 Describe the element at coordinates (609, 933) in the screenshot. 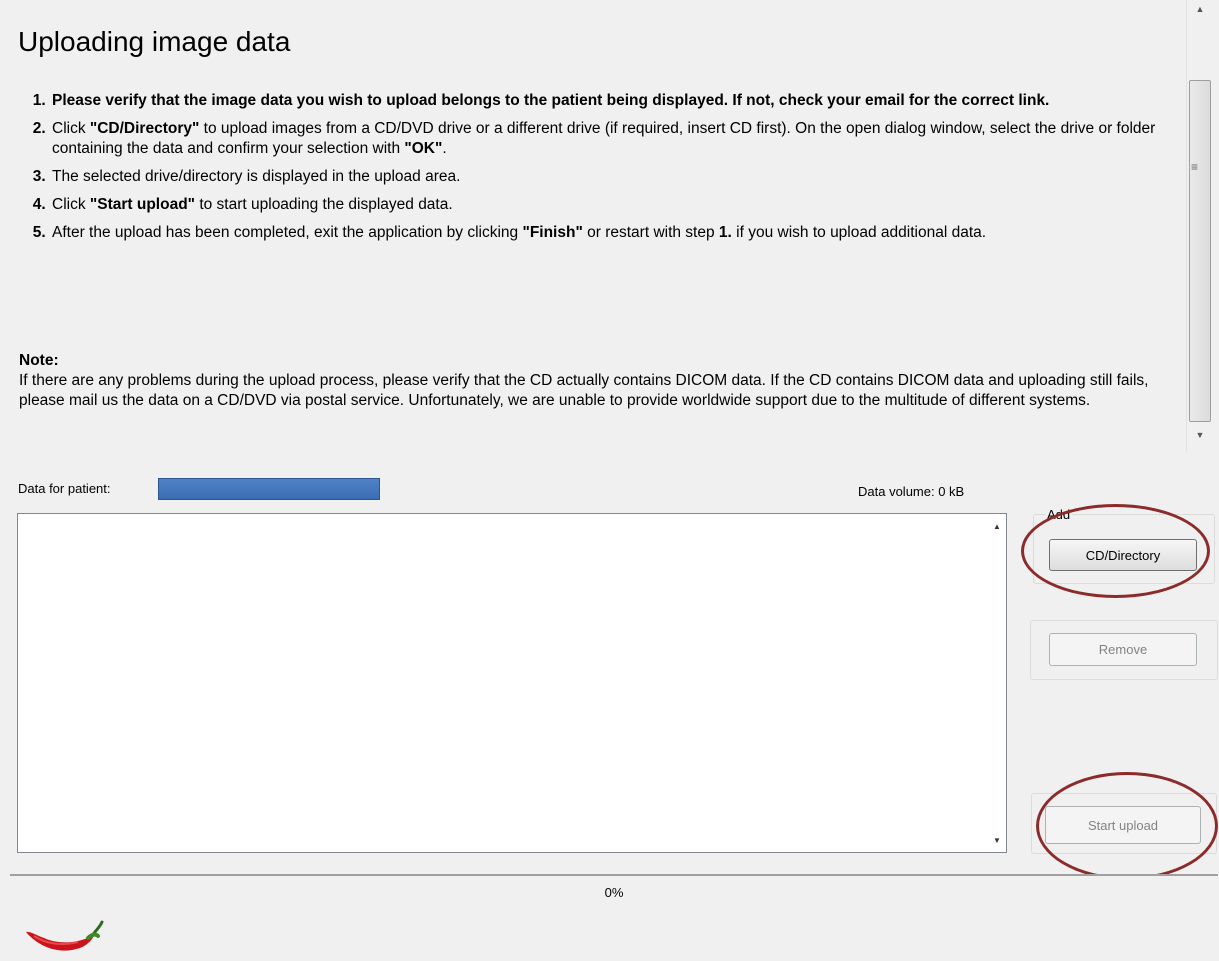

I see `footer` at that location.